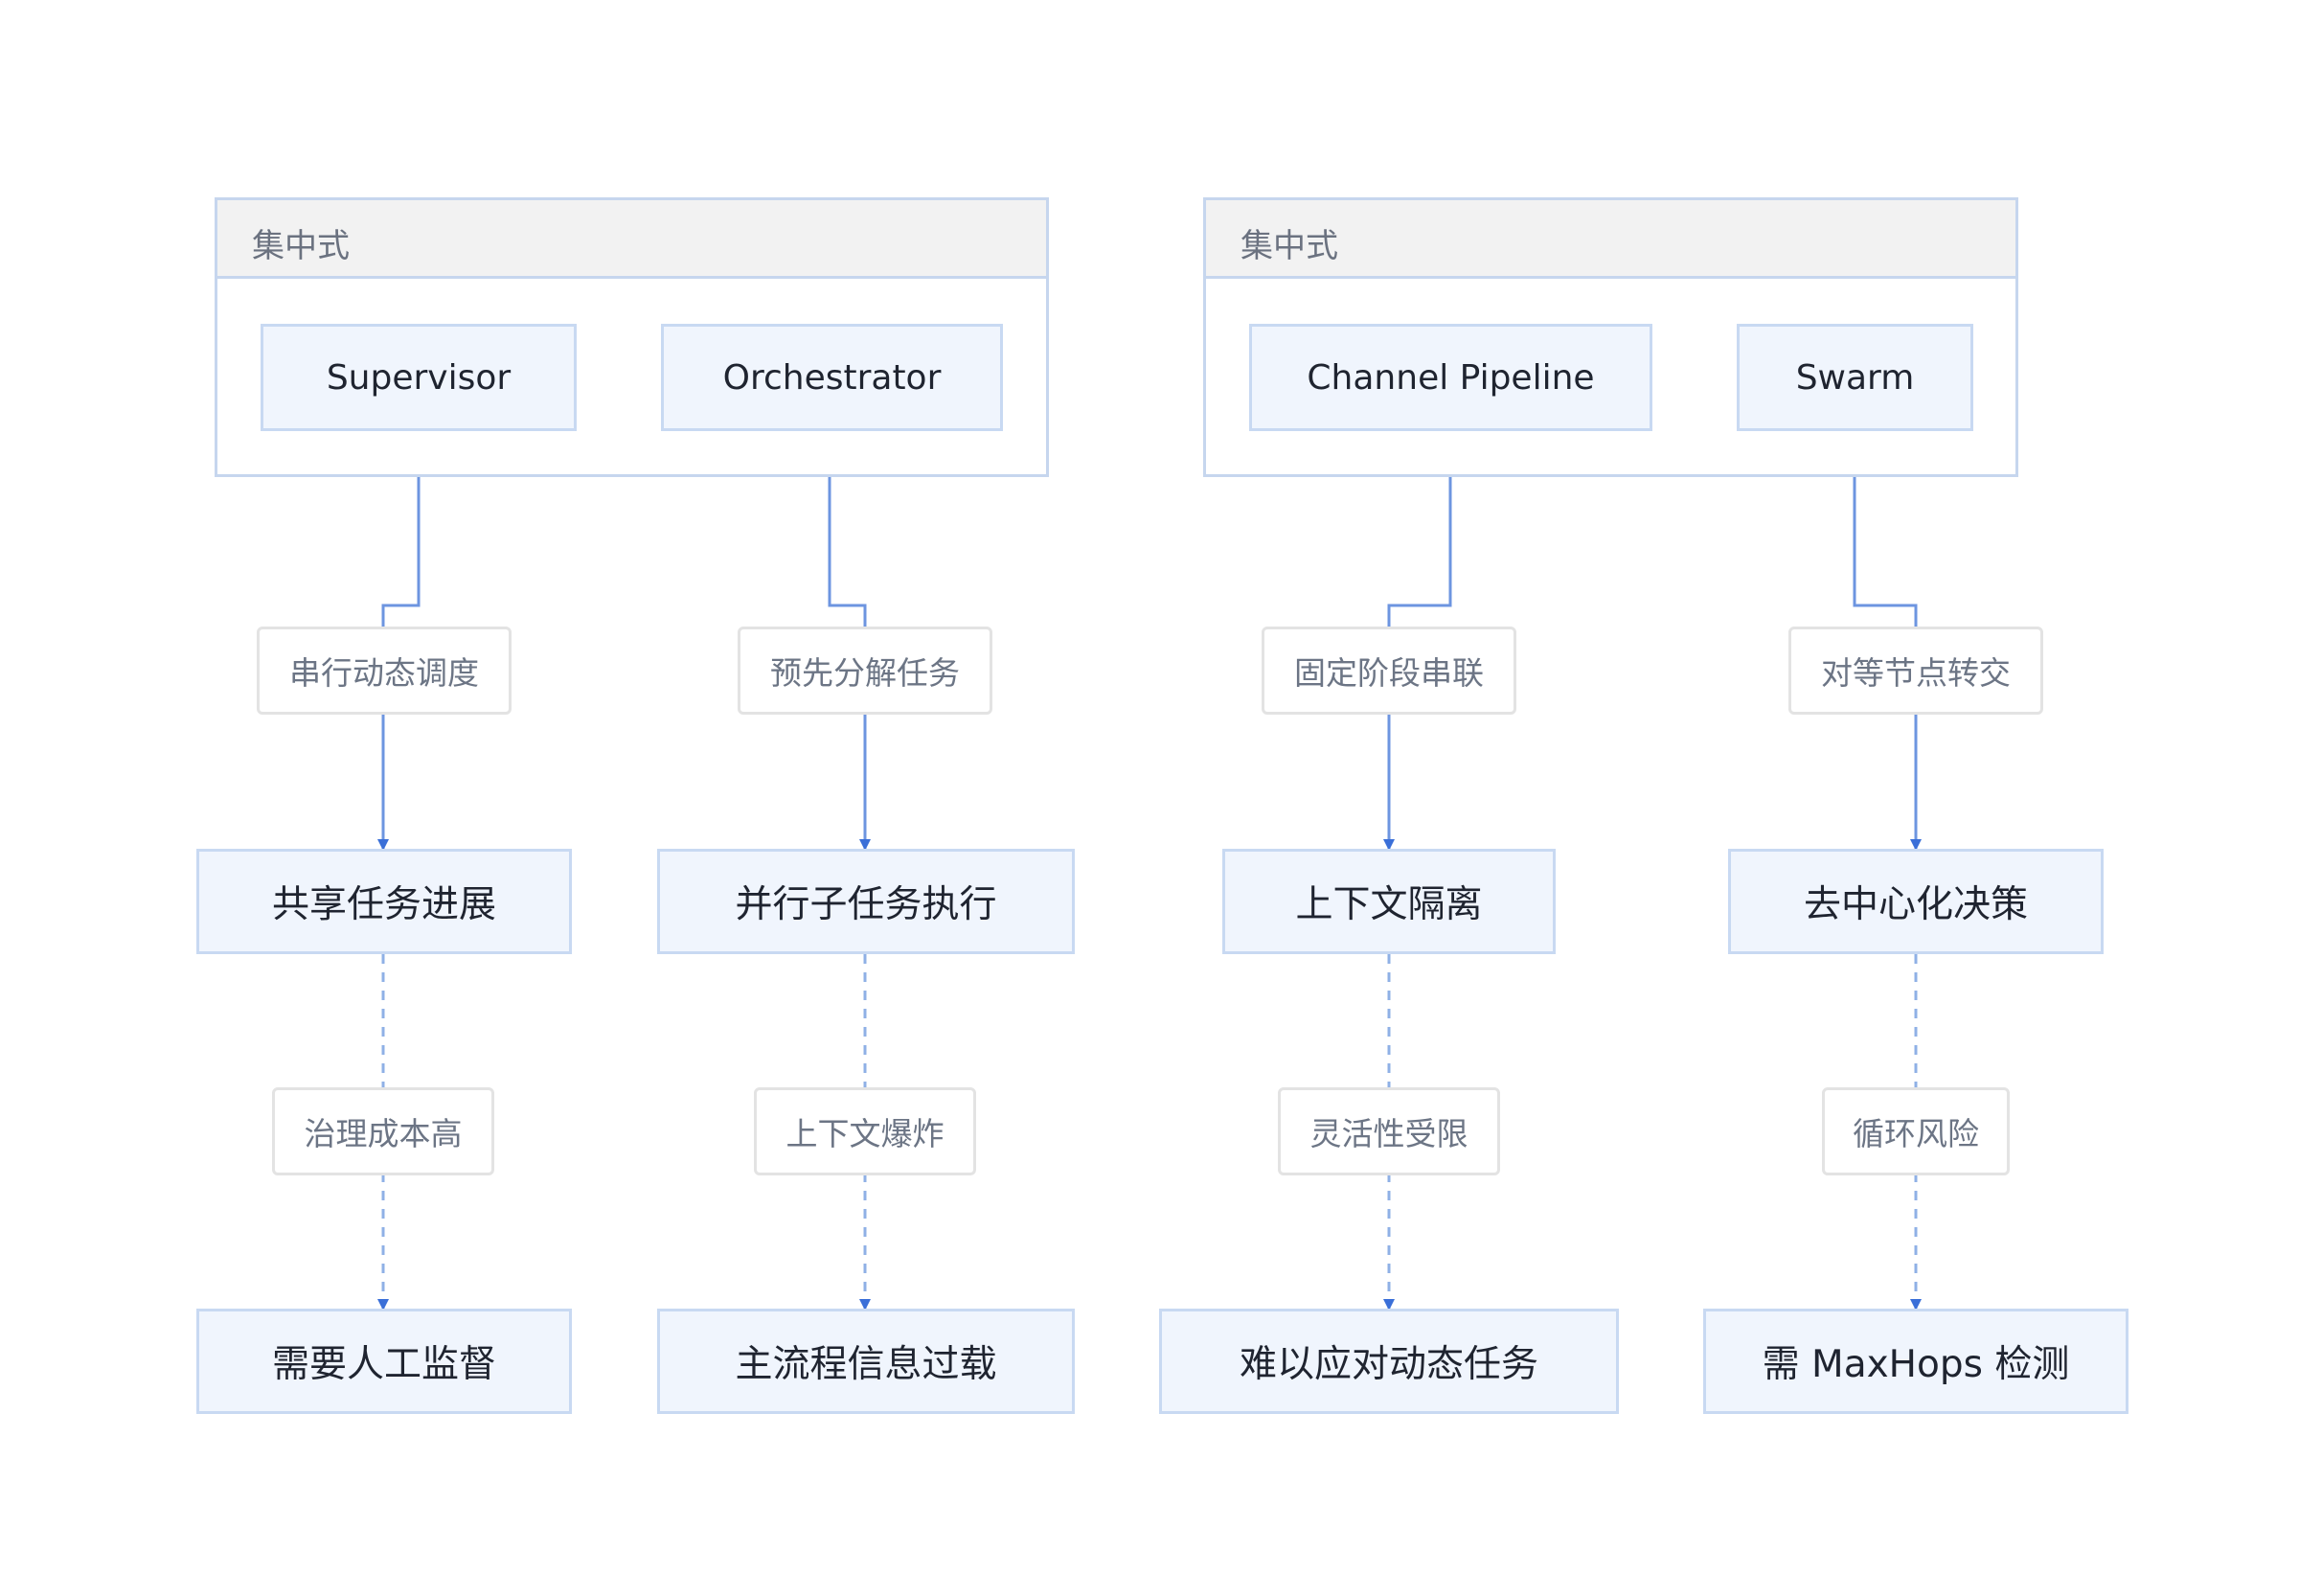 The width and height of the screenshot is (2299, 1596). What do you see at coordinates (1915, 1361) in the screenshot?
I see `node-needs-maxhops-detection: 需 MaxHops 检测` at bounding box center [1915, 1361].